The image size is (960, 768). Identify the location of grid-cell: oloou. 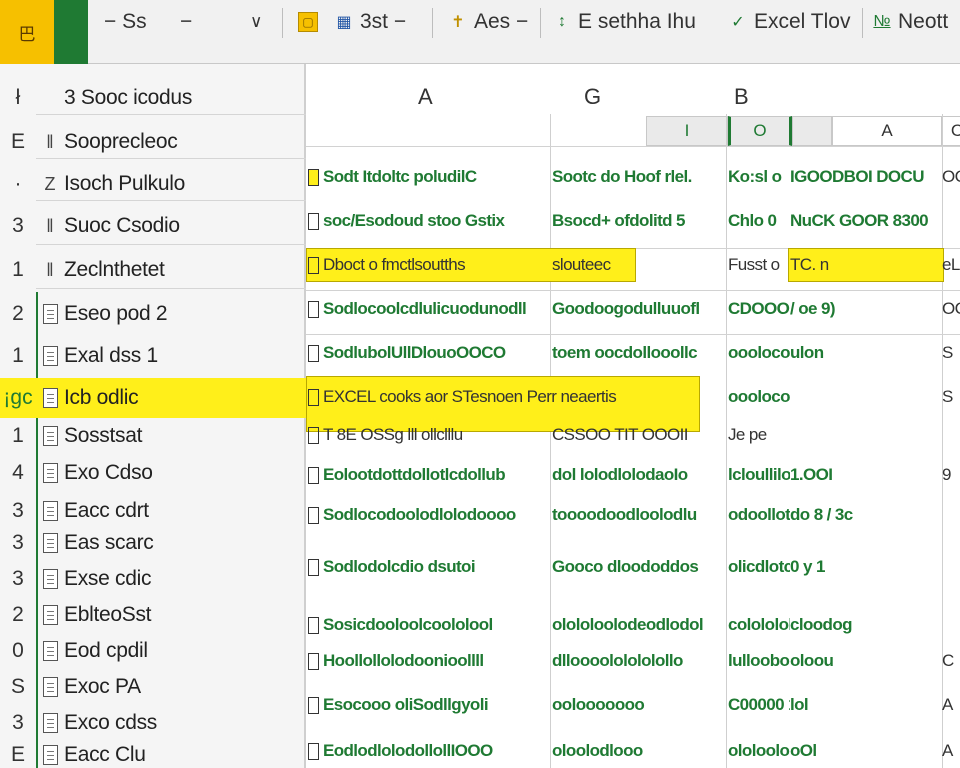
(866, 661).